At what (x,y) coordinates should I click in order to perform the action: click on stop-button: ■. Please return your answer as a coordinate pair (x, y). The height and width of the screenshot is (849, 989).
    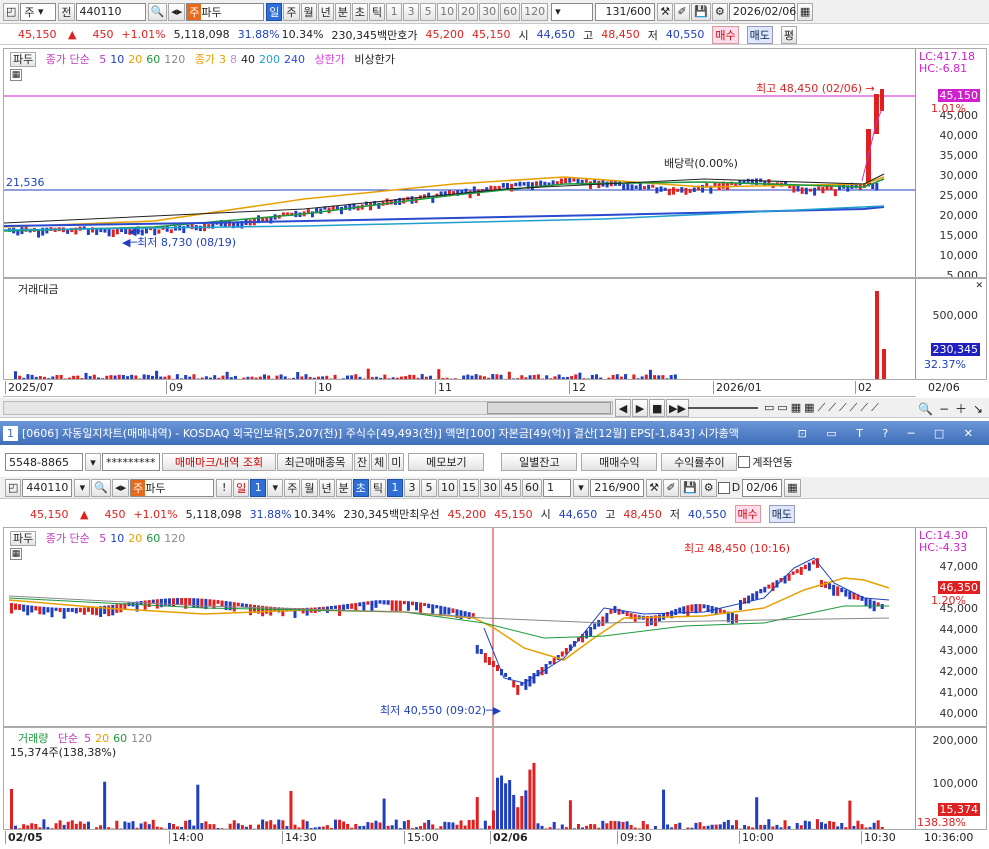
    Looking at the image, I should click on (657, 408).